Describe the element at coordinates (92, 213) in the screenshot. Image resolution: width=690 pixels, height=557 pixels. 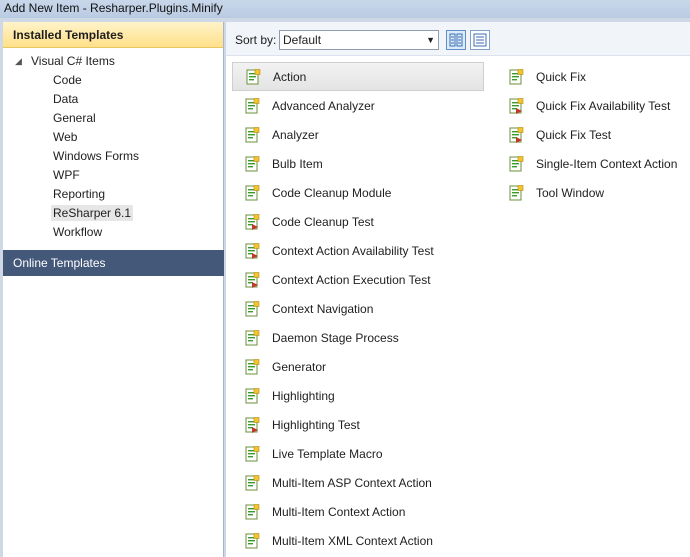
I see `tree-item-label: ReSharper 6.1` at that location.